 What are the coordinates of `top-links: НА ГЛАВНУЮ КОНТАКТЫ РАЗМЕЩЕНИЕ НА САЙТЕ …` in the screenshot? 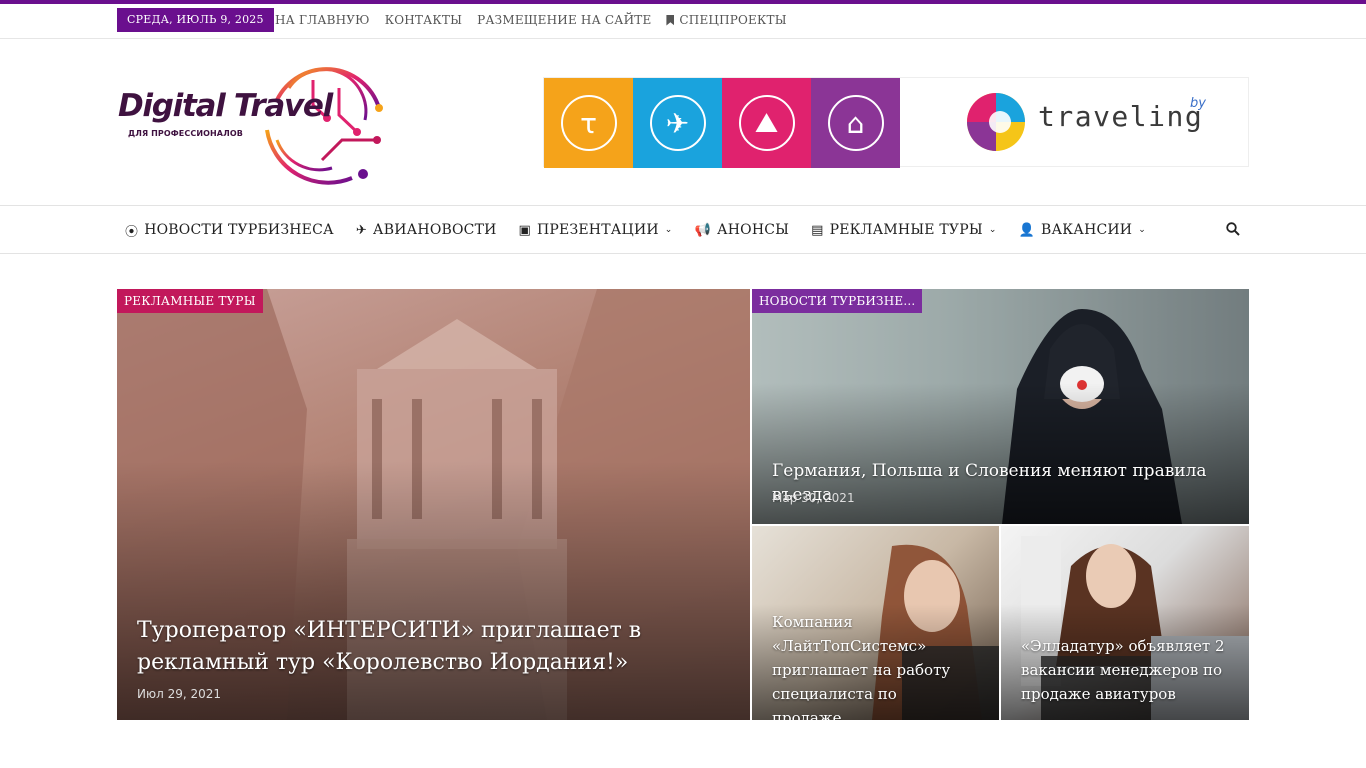 It's located at (538, 20).